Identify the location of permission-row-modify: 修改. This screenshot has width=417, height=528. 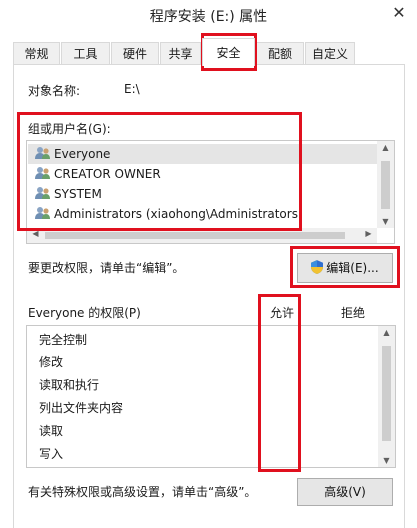
(51, 362).